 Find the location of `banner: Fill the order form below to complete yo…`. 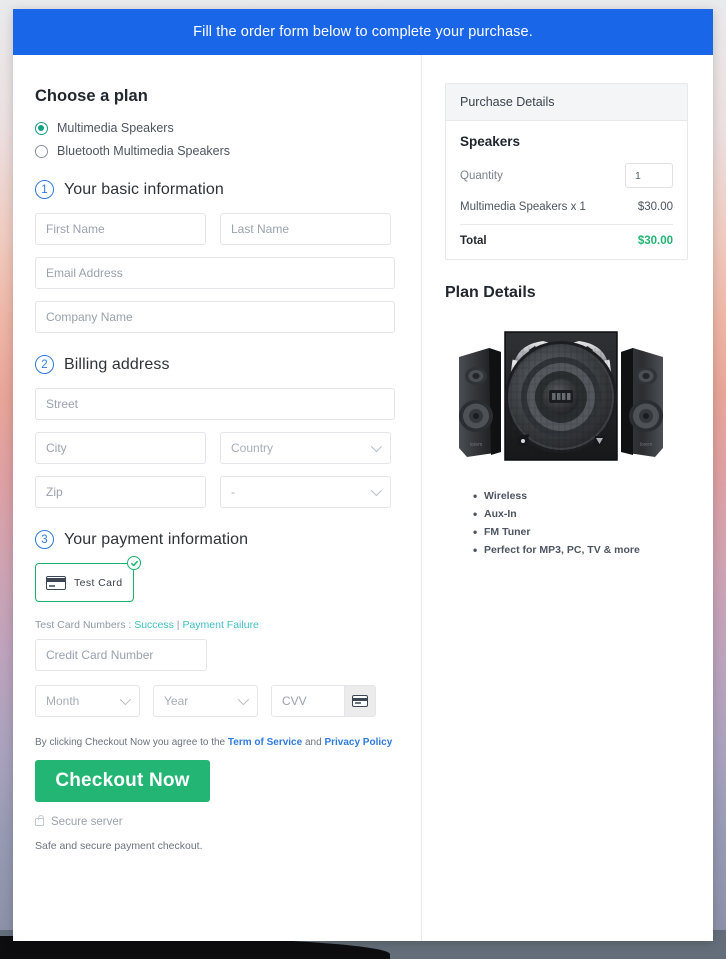

banner: Fill the order form below to complete yo… is located at coordinates (363, 32).